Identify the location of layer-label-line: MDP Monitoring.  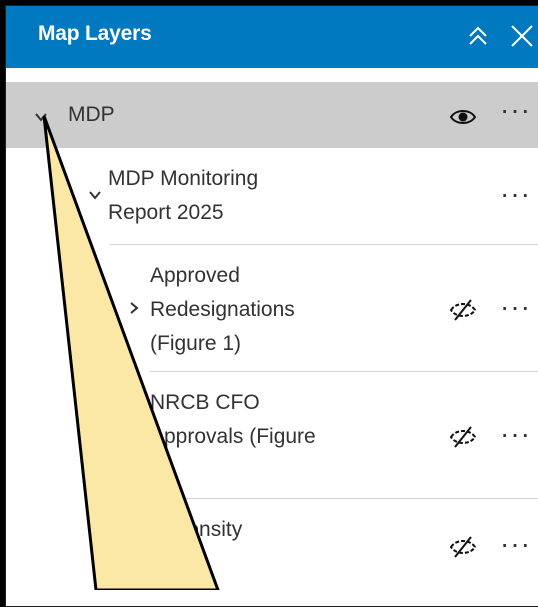
(183, 178).